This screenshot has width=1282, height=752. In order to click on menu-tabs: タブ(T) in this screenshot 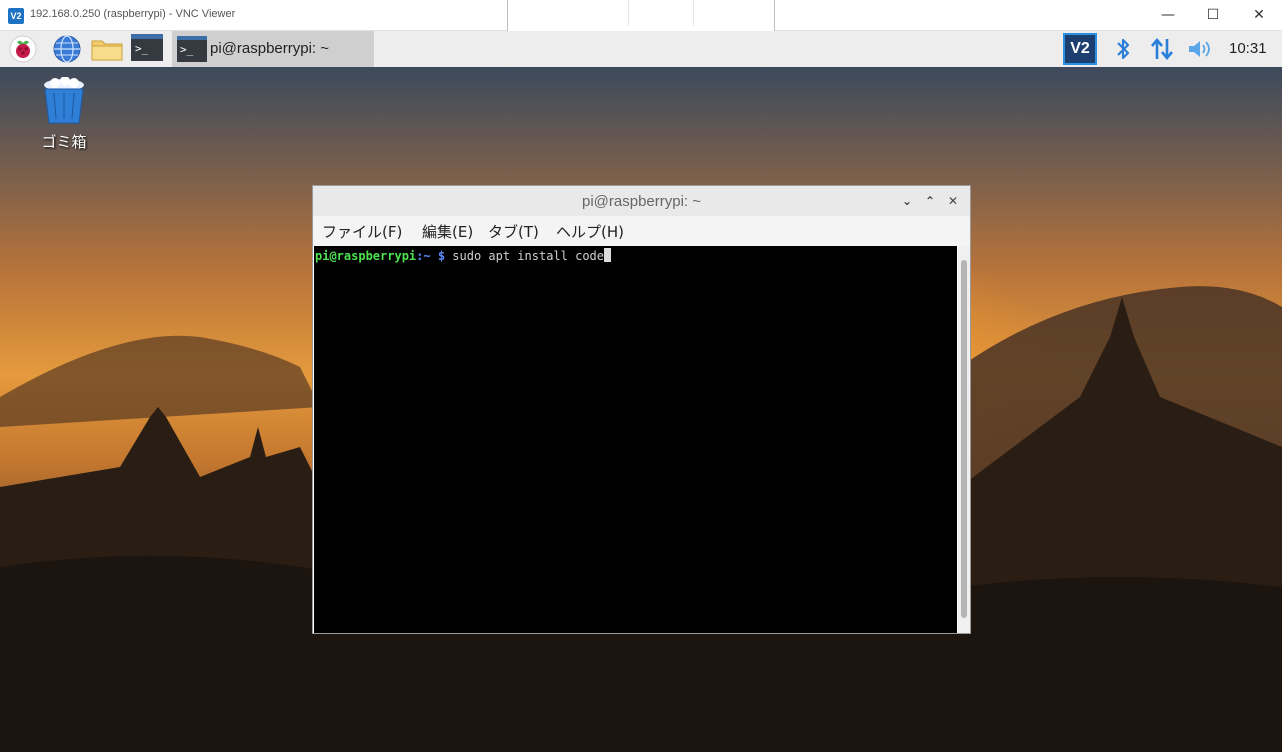, I will do `click(513, 231)`.